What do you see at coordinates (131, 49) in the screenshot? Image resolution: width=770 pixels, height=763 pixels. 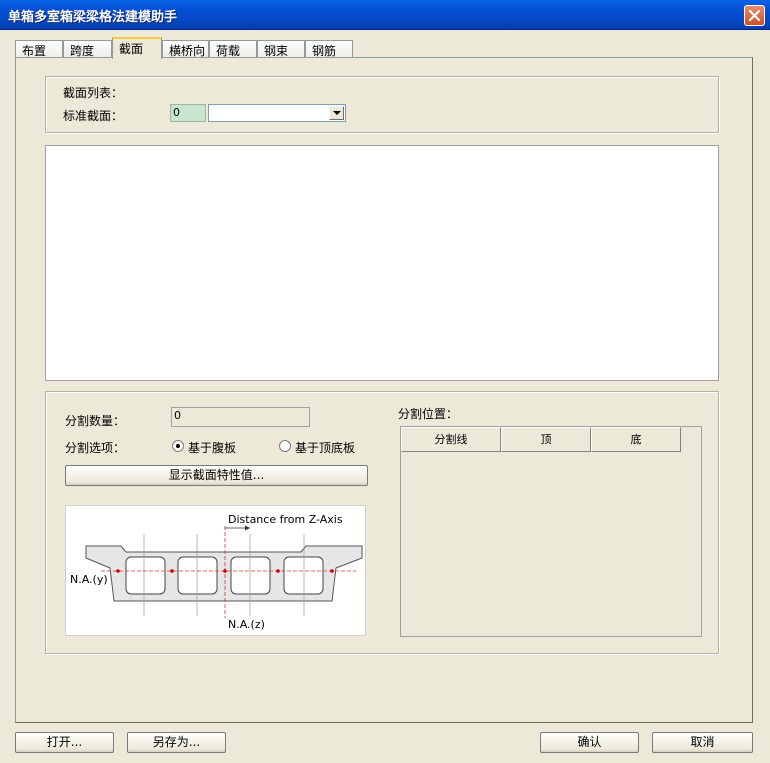 I see `tab-label: 截面` at bounding box center [131, 49].